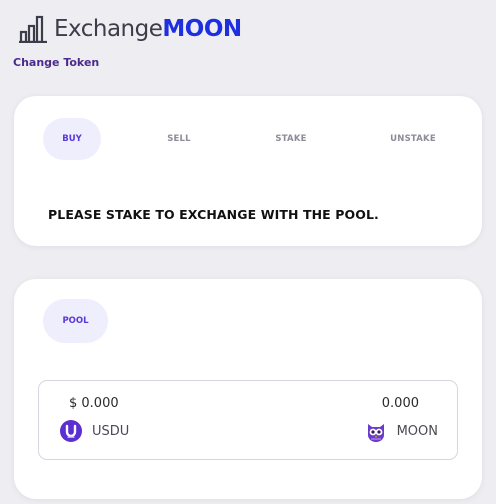  I want to click on tab-pool: POOL, so click(75, 321).